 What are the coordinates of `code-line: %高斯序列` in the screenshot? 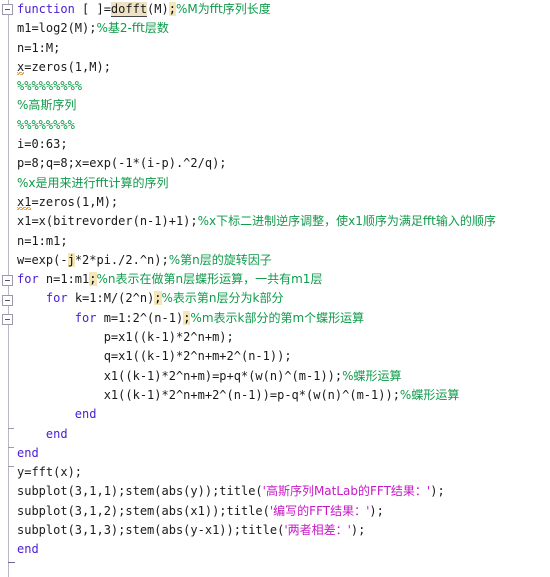 It's located at (283, 105).